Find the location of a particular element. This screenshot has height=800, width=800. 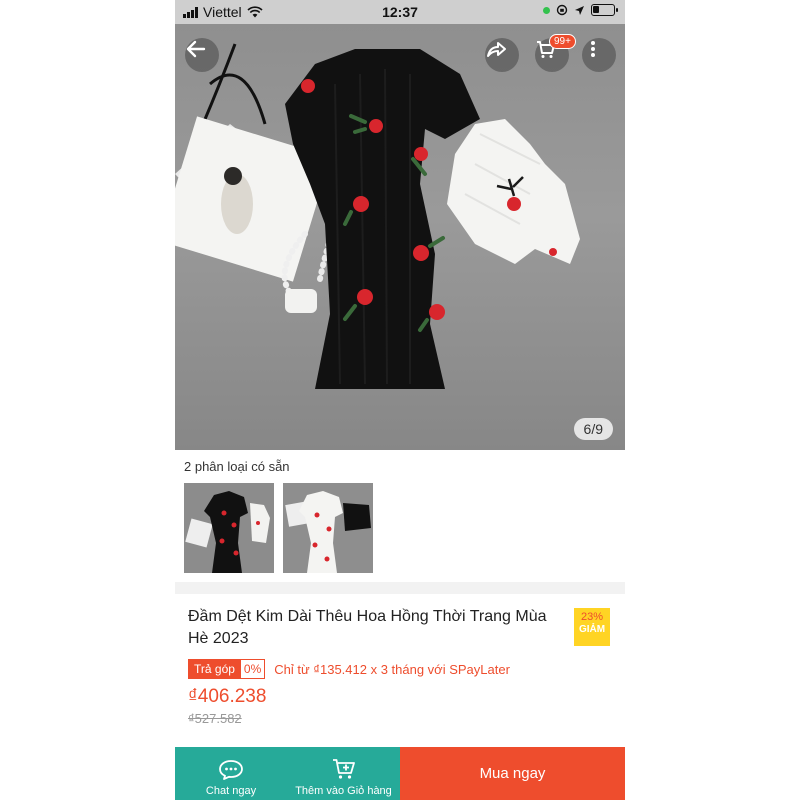

lock-rotation-icon is located at coordinates (562, 10).